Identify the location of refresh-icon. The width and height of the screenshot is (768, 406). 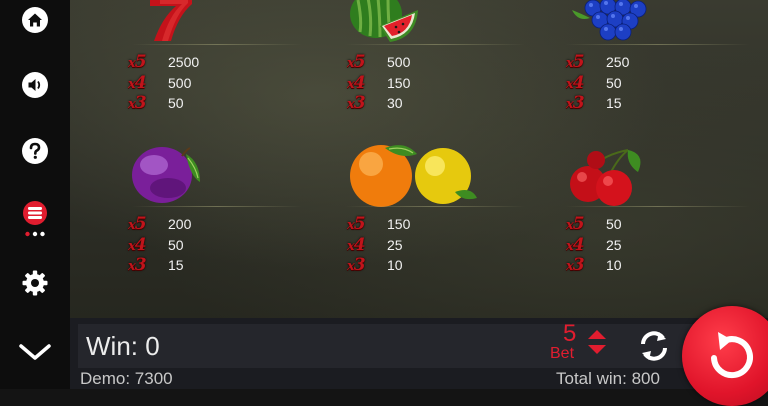
(654, 346).